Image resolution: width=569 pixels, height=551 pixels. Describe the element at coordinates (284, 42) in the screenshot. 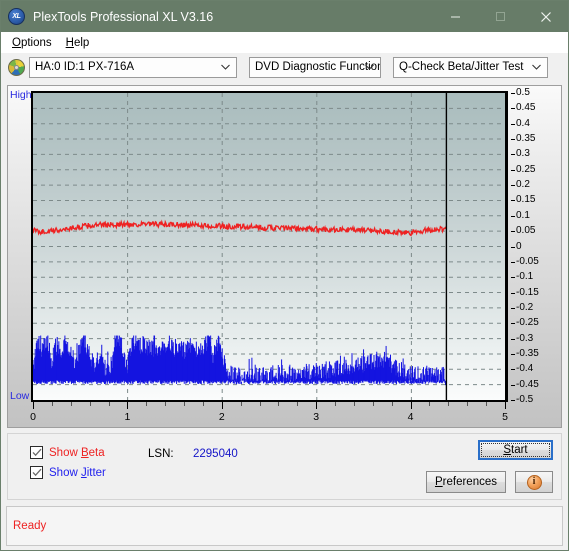

I see `menu-bar: Options Help` at that location.